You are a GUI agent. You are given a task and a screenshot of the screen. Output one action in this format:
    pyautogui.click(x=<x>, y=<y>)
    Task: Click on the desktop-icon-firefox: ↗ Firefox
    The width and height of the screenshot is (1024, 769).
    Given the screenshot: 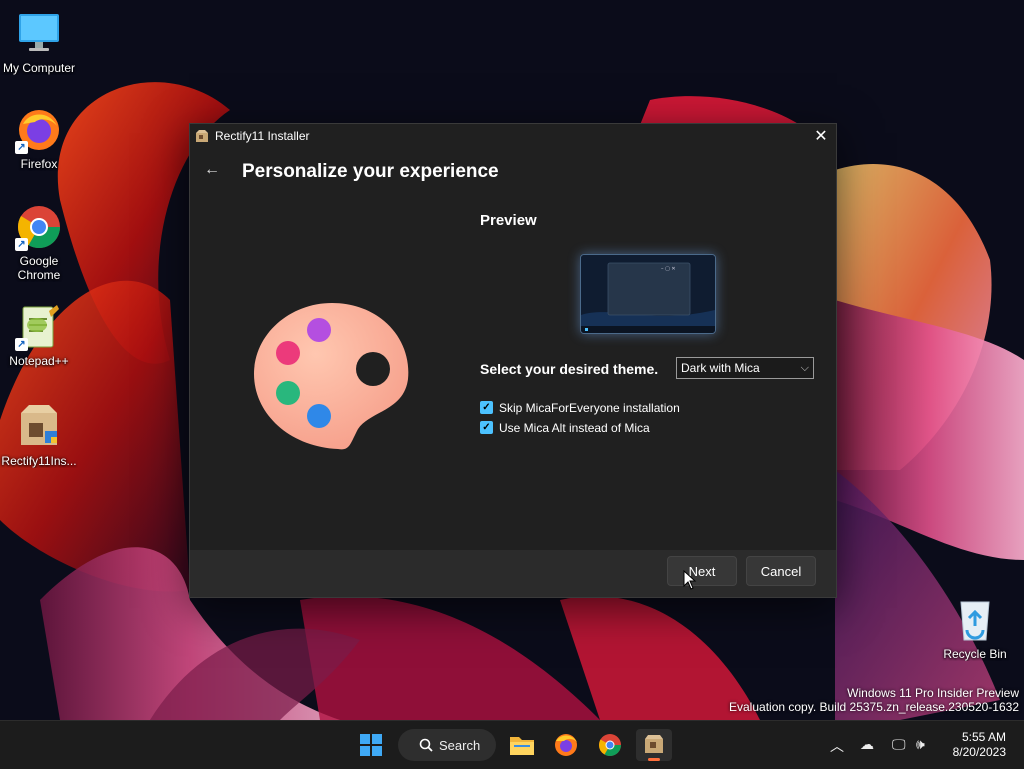 What is the action you would take?
    pyautogui.click(x=39, y=138)
    